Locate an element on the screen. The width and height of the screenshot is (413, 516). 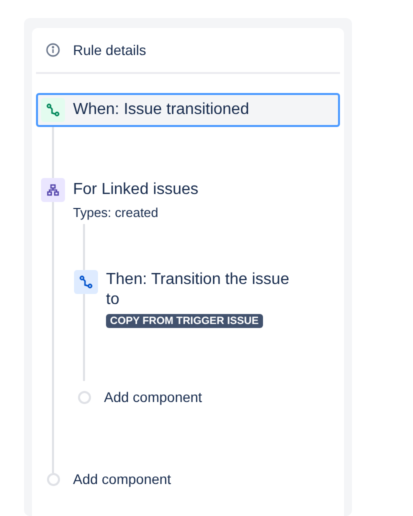
info-icon is located at coordinates (53, 50).